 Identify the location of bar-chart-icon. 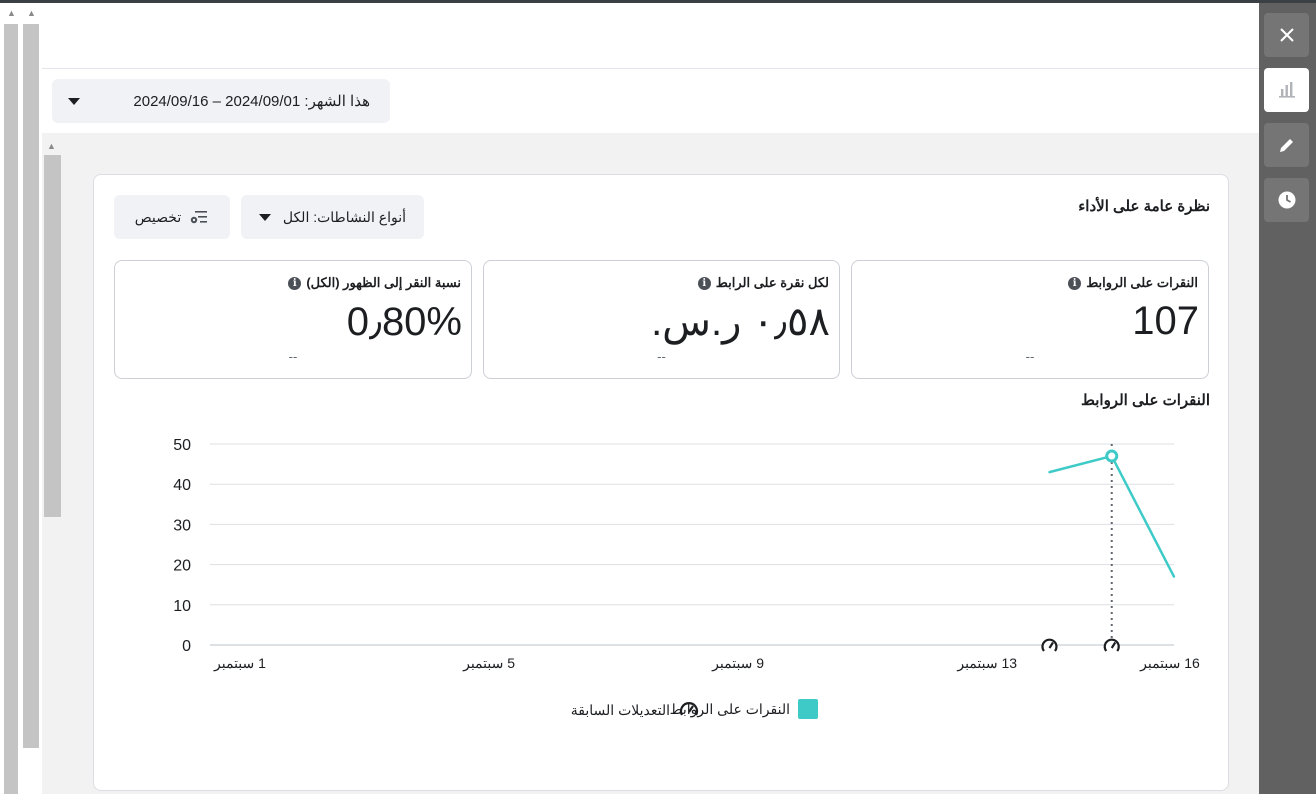
(1286, 90).